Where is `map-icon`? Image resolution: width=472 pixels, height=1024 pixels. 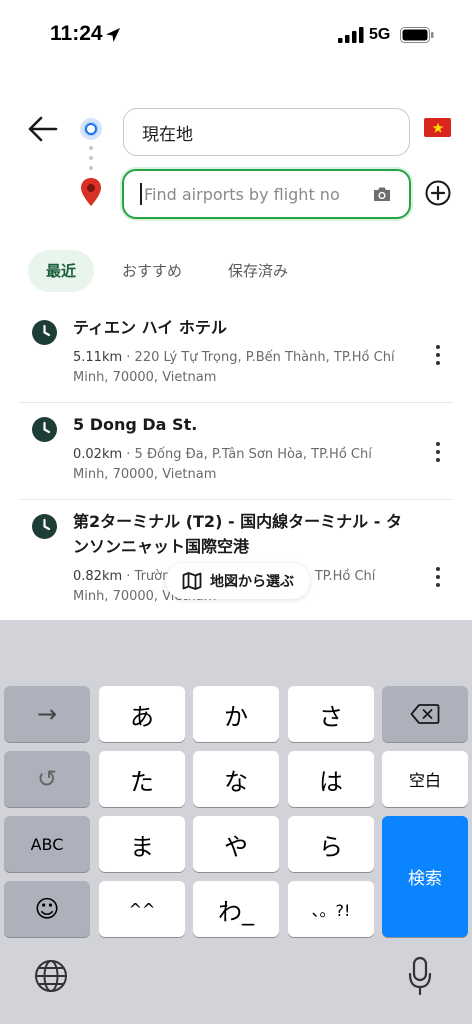 map-icon is located at coordinates (192, 581).